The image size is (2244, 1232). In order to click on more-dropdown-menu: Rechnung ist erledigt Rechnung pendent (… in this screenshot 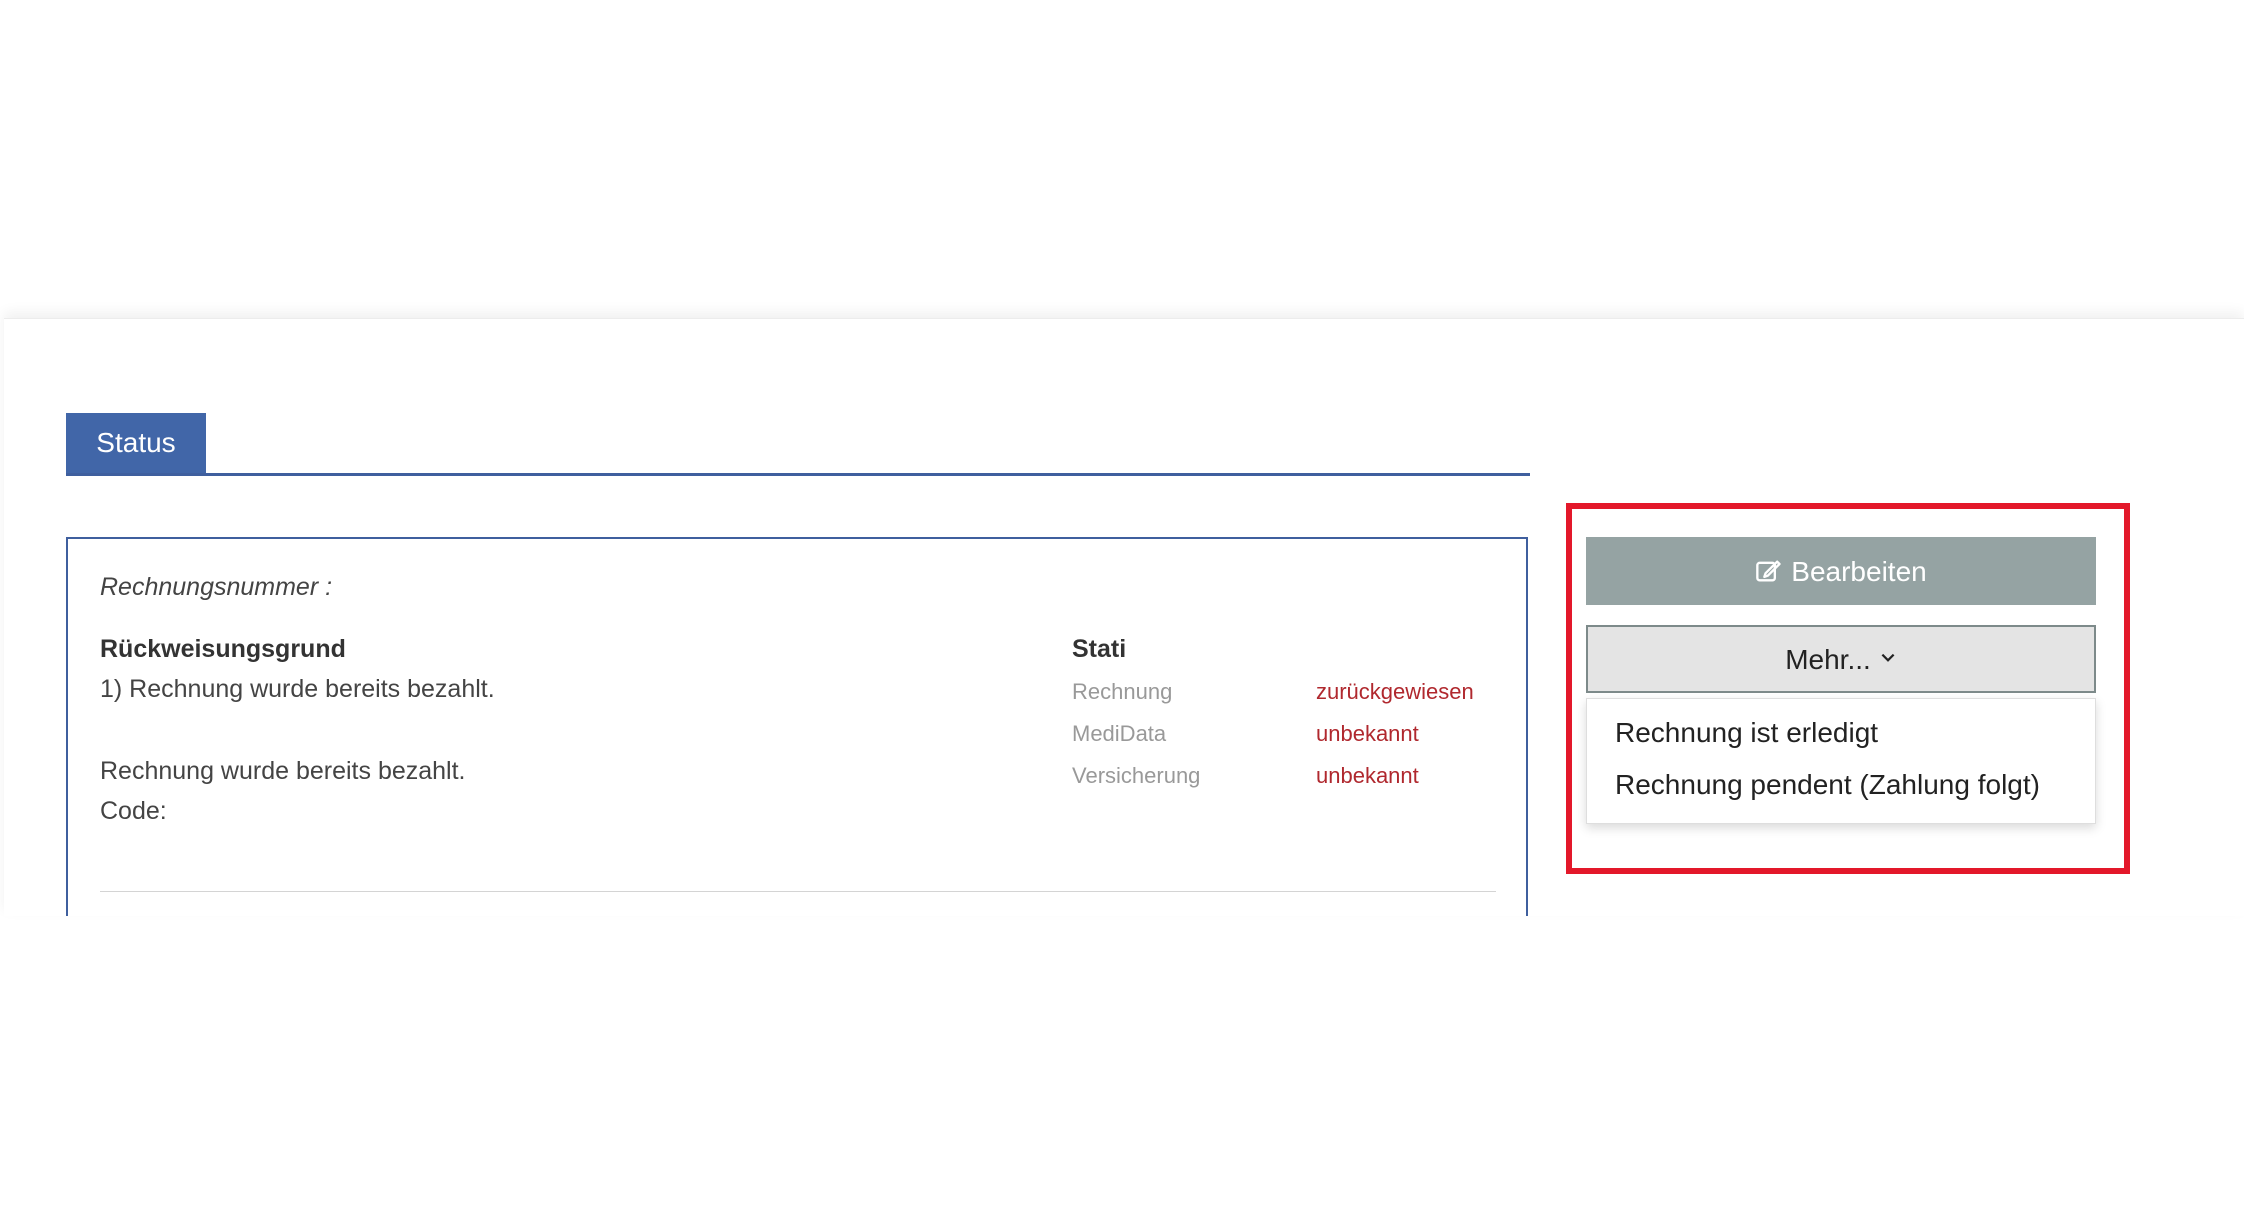, I will do `click(1841, 761)`.